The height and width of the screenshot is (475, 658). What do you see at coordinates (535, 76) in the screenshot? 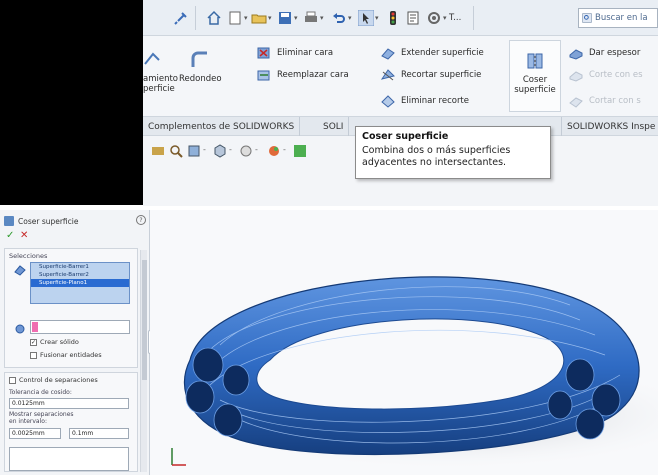
I see `coser-superficie-button: Coser superficie` at bounding box center [535, 76].